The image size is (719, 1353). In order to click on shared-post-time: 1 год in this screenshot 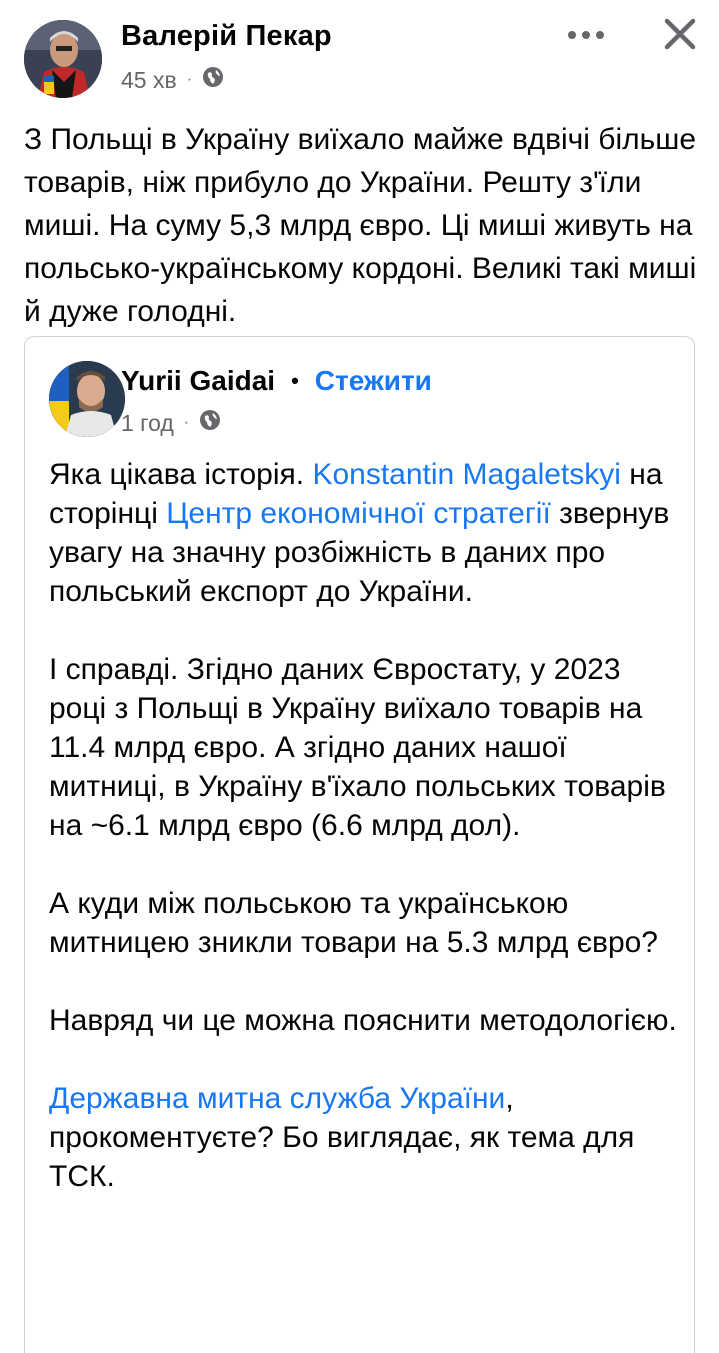, I will do `click(147, 423)`.